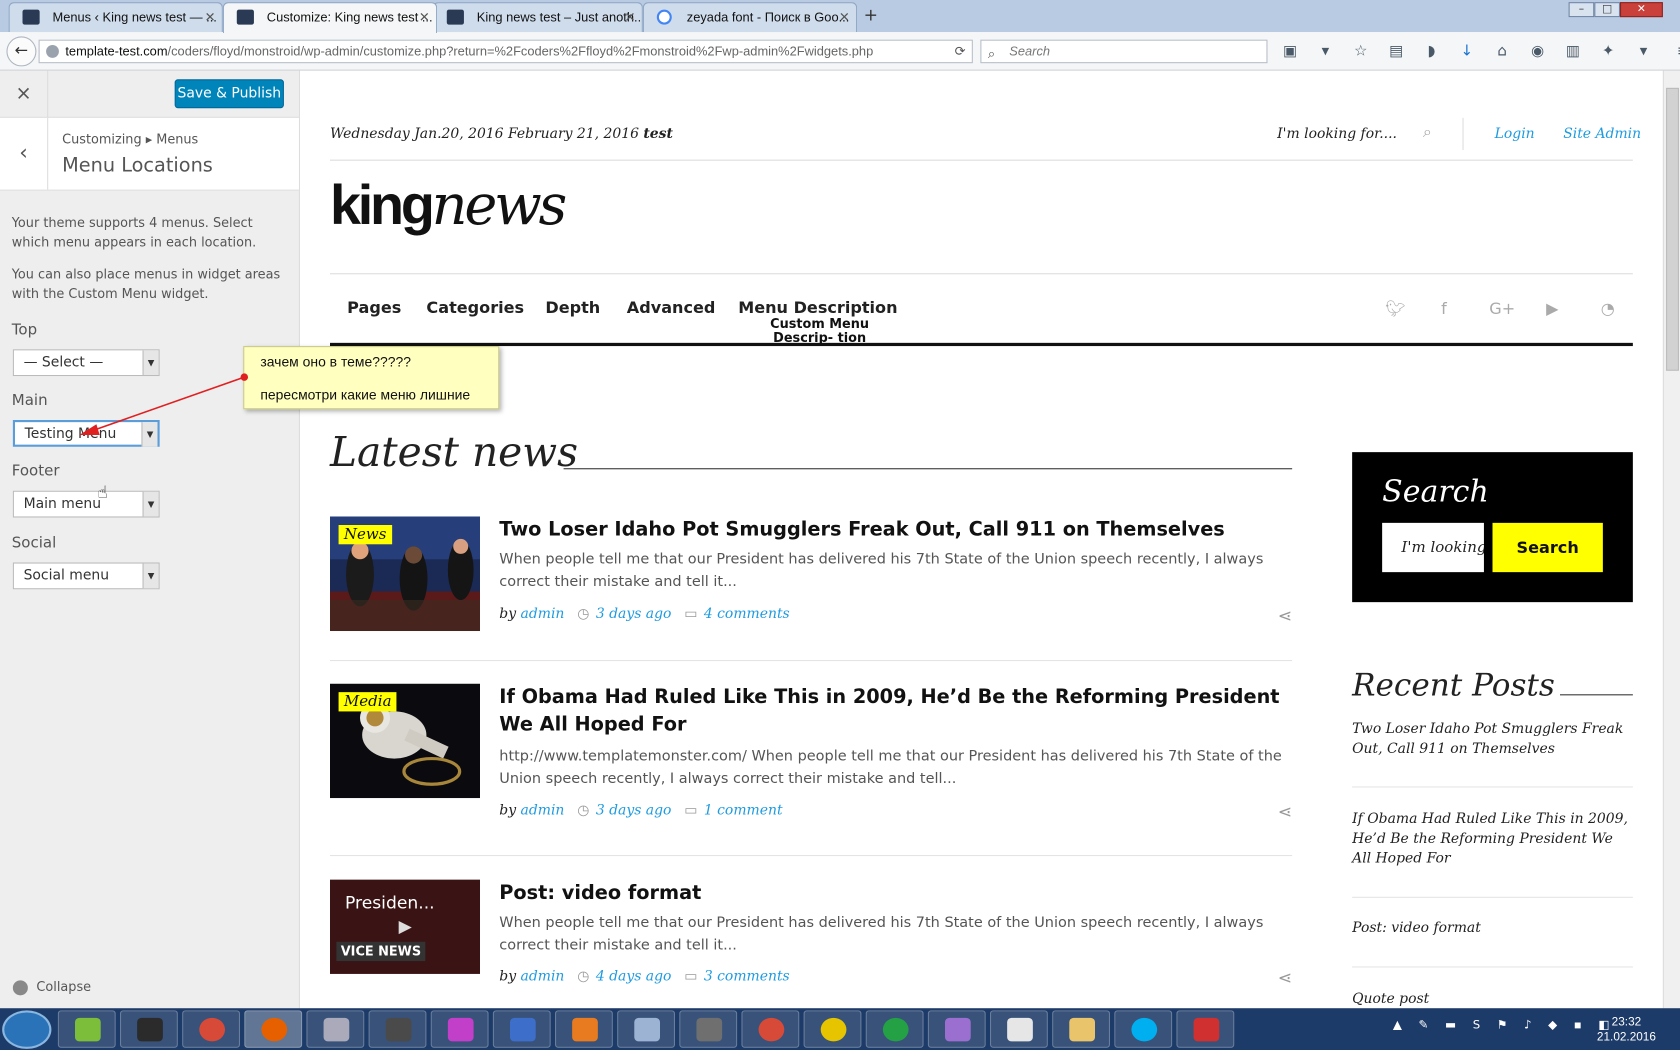  Describe the element at coordinates (1671, 539) in the screenshot. I see `scrollbar` at that location.